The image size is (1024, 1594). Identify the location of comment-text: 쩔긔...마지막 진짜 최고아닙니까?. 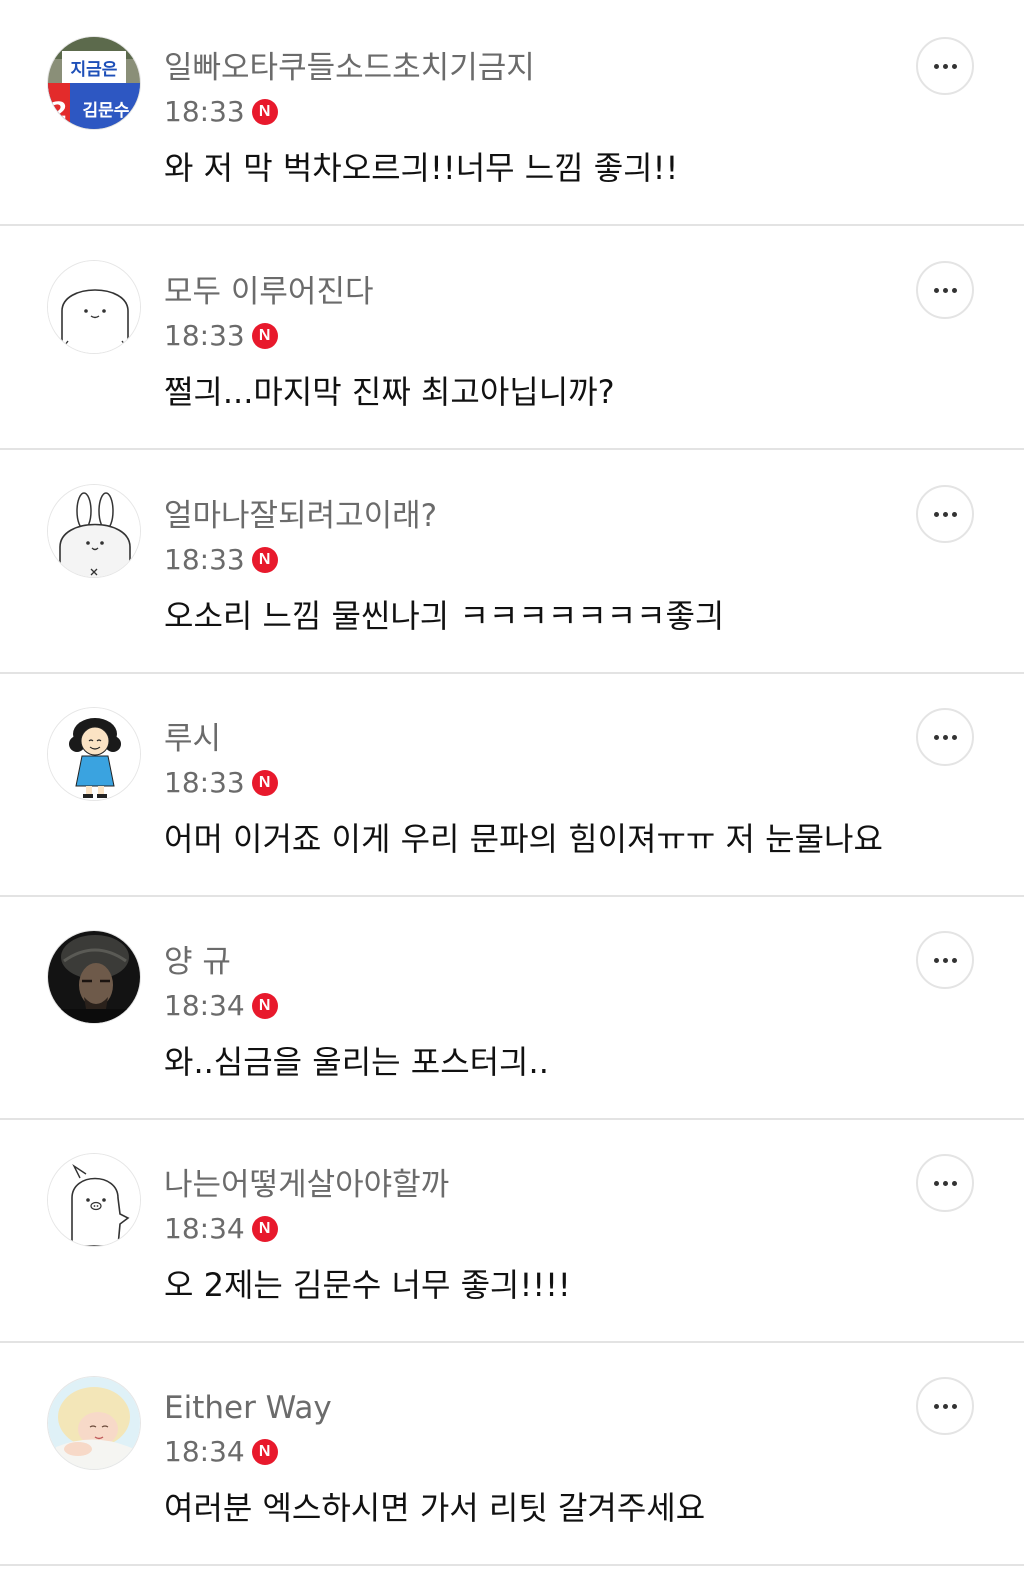
(389, 392).